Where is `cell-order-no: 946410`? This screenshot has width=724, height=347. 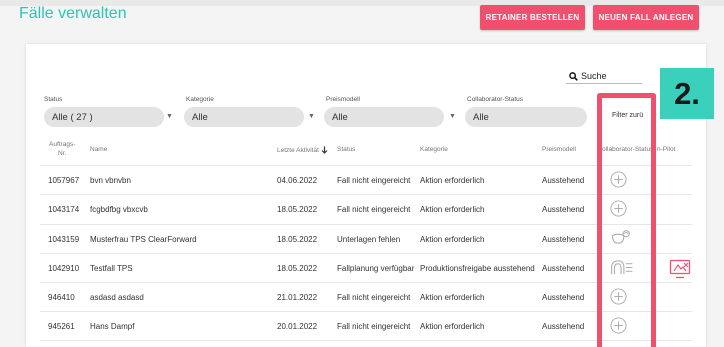 cell-order-no: 946410 is located at coordinates (61, 297).